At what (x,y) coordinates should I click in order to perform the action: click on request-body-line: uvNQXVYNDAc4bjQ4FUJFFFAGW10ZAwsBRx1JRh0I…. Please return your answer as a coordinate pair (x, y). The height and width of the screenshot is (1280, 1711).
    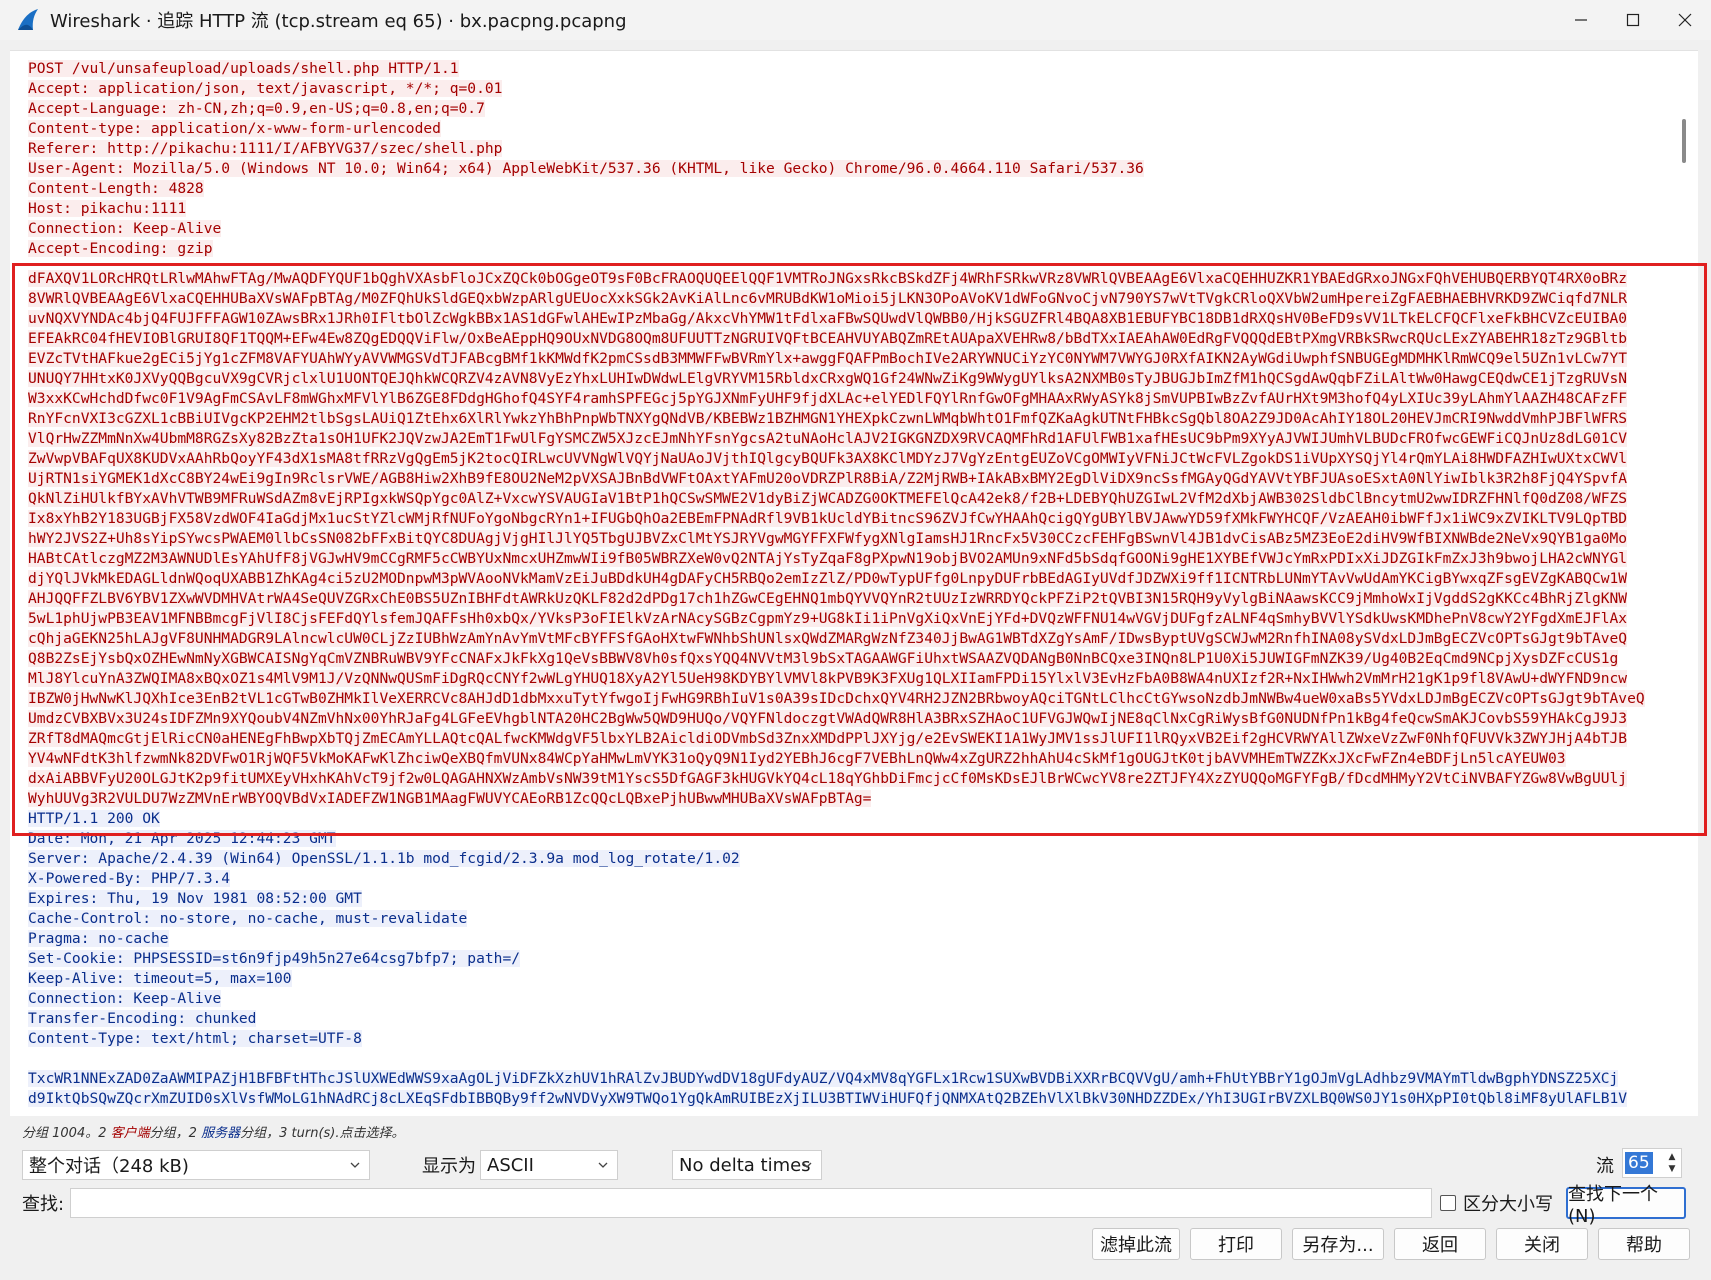
    Looking at the image, I should click on (828, 318).